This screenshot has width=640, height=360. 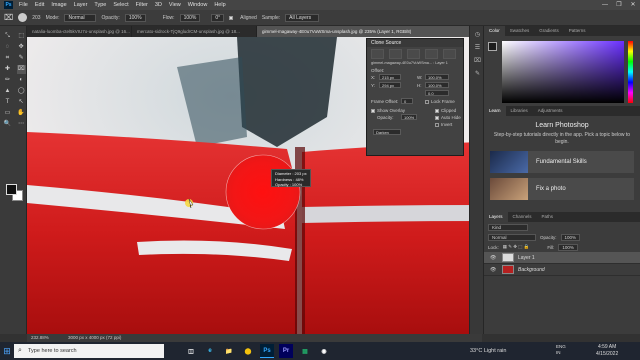 I want to click on windows-start-icon: ⊞, so click(x=7, y=351).